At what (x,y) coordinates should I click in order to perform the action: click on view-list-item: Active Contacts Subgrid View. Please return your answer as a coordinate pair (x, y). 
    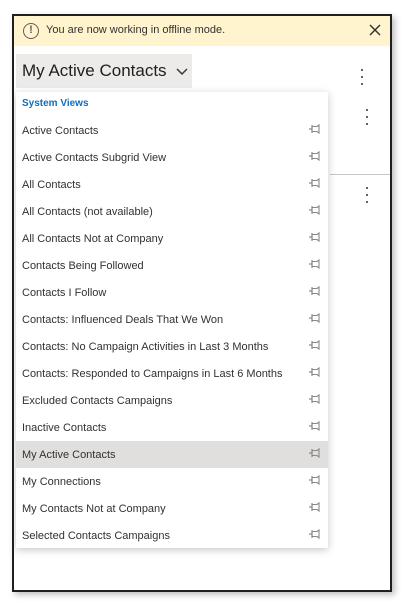
    Looking at the image, I should click on (172, 157).